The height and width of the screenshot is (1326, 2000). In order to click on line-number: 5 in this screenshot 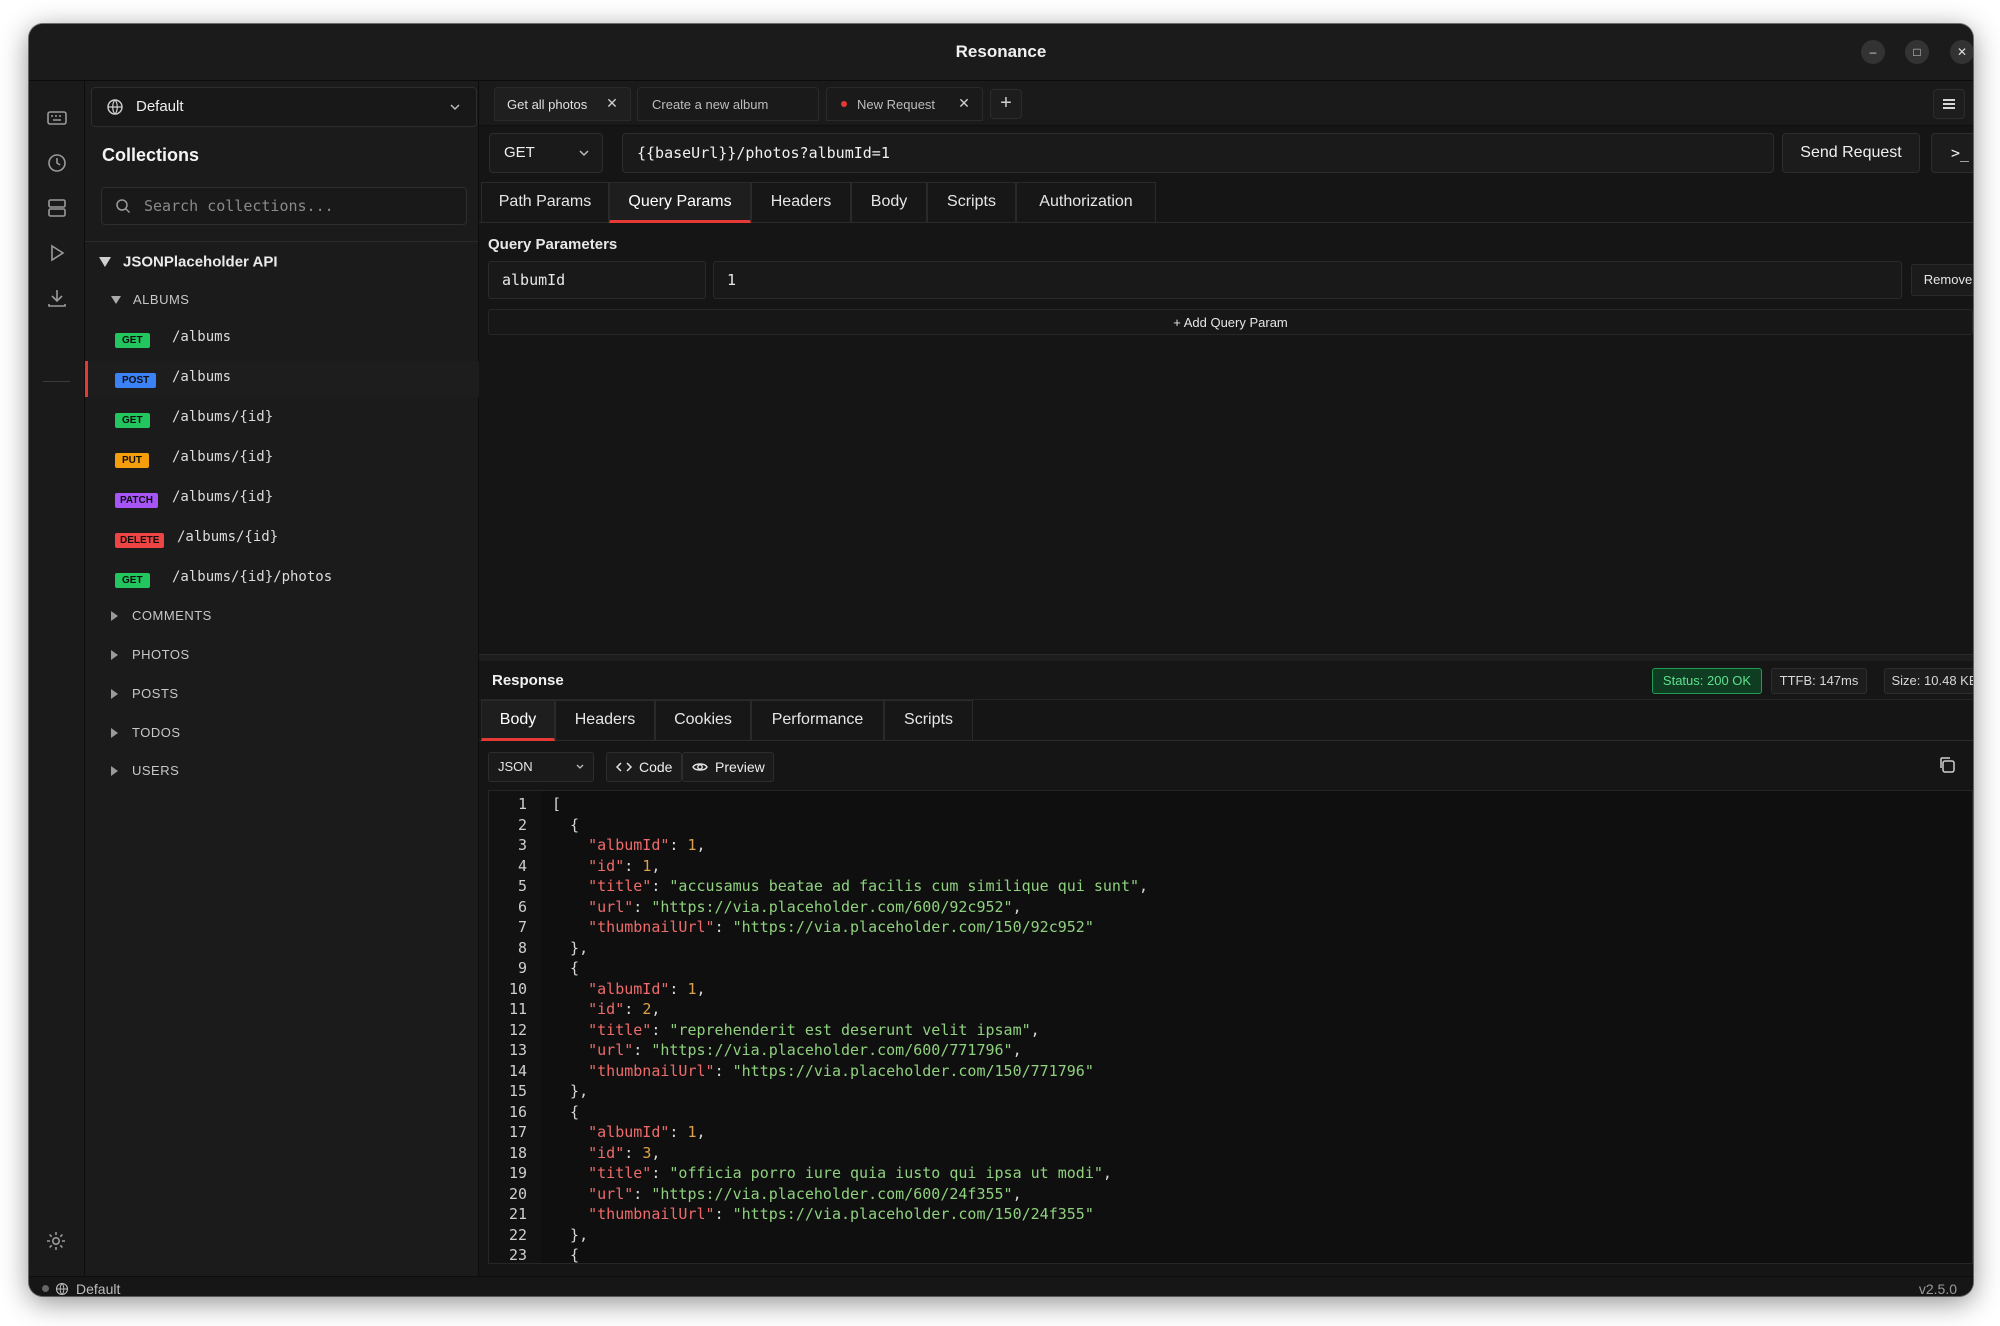, I will do `click(522, 886)`.